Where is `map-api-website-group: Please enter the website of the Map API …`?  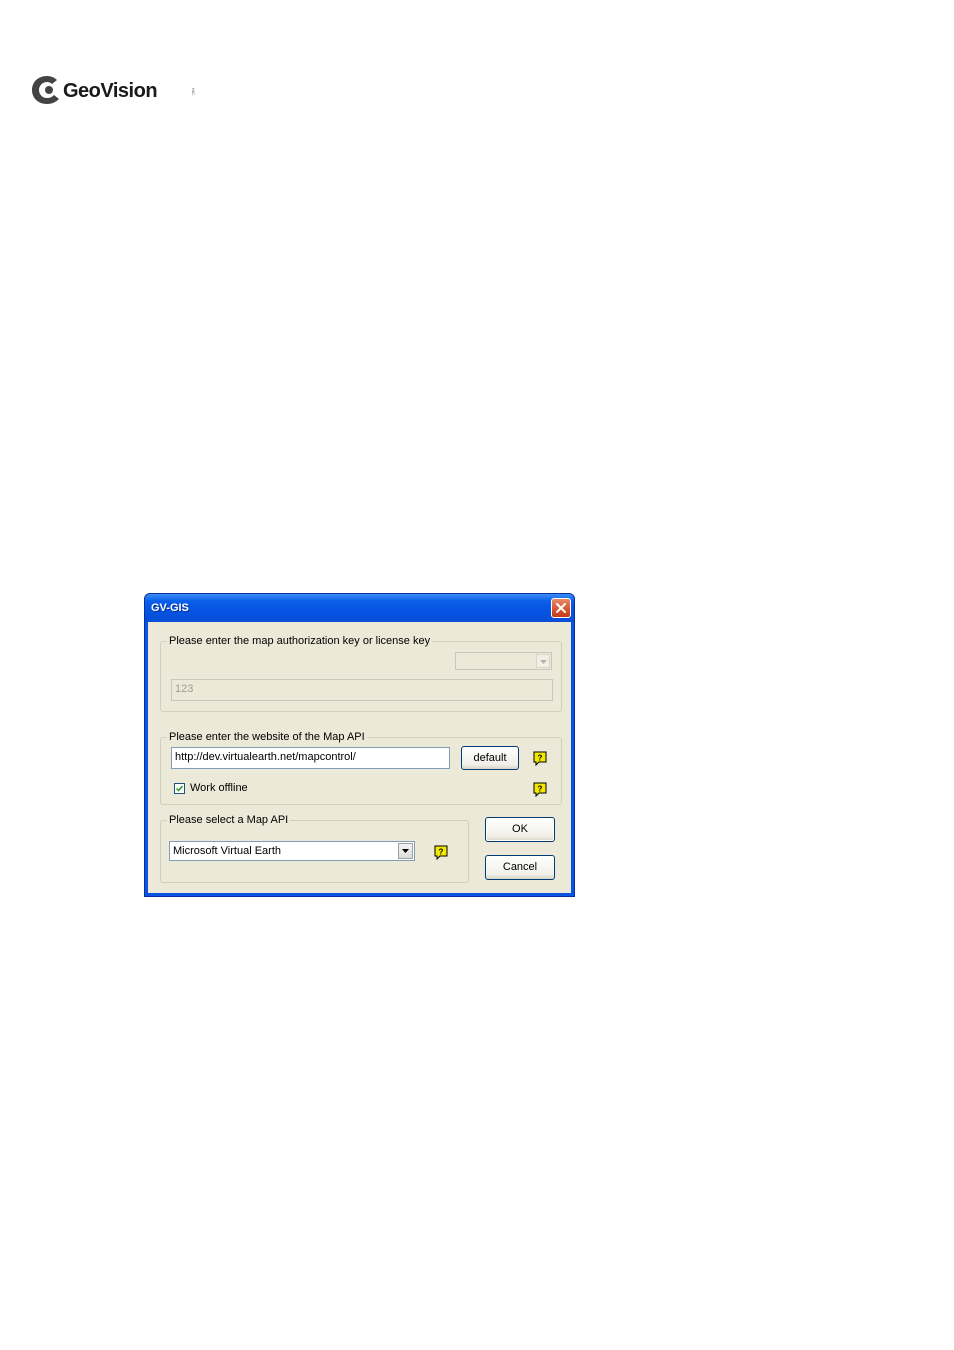
map-api-website-group: Please enter the website of the Map API … is located at coordinates (361, 768).